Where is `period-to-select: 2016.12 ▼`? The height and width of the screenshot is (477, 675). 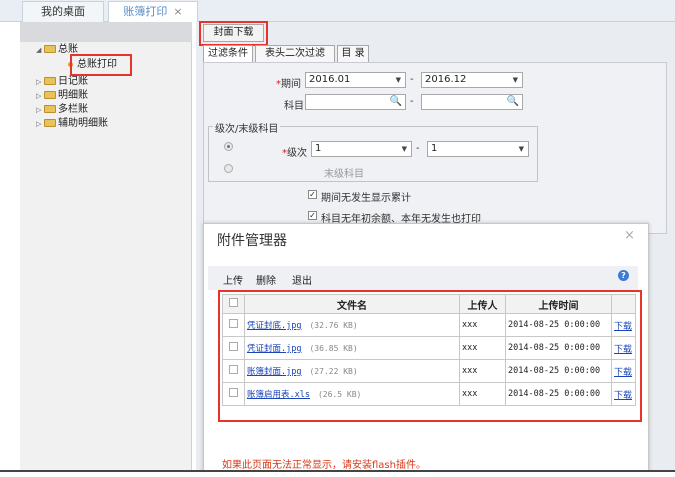
period-to-select: 2016.12 ▼ is located at coordinates (472, 80).